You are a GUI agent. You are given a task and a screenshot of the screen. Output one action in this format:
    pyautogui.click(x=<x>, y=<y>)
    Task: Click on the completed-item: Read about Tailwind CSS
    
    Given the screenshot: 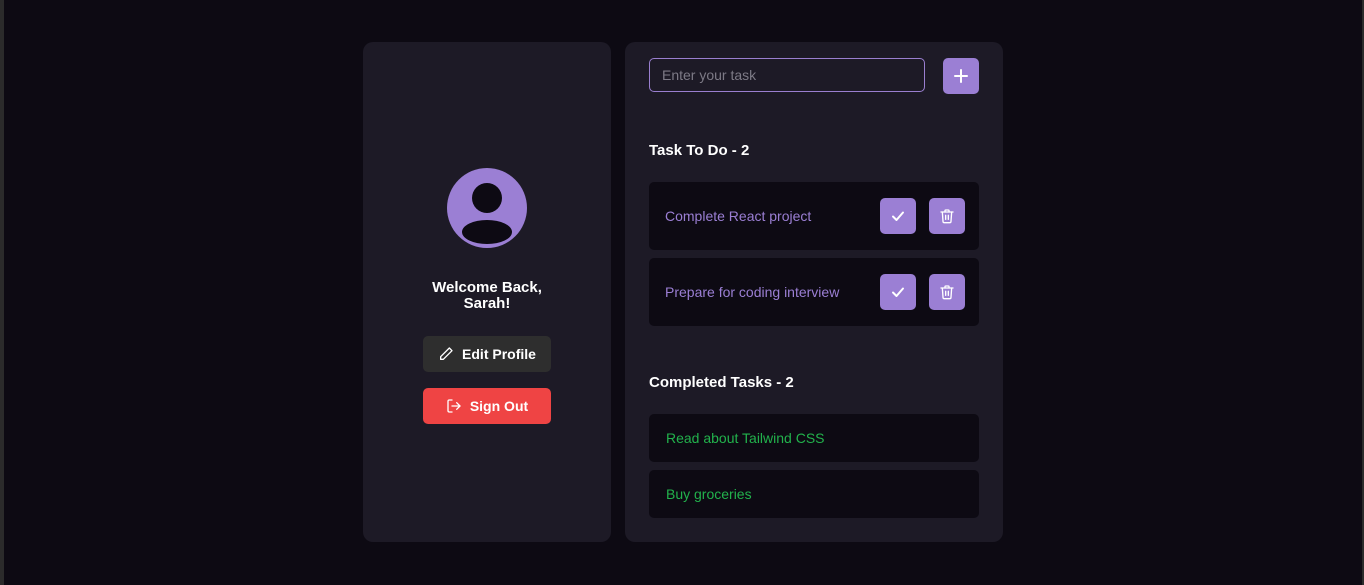 What is the action you would take?
    pyautogui.click(x=814, y=438)
    